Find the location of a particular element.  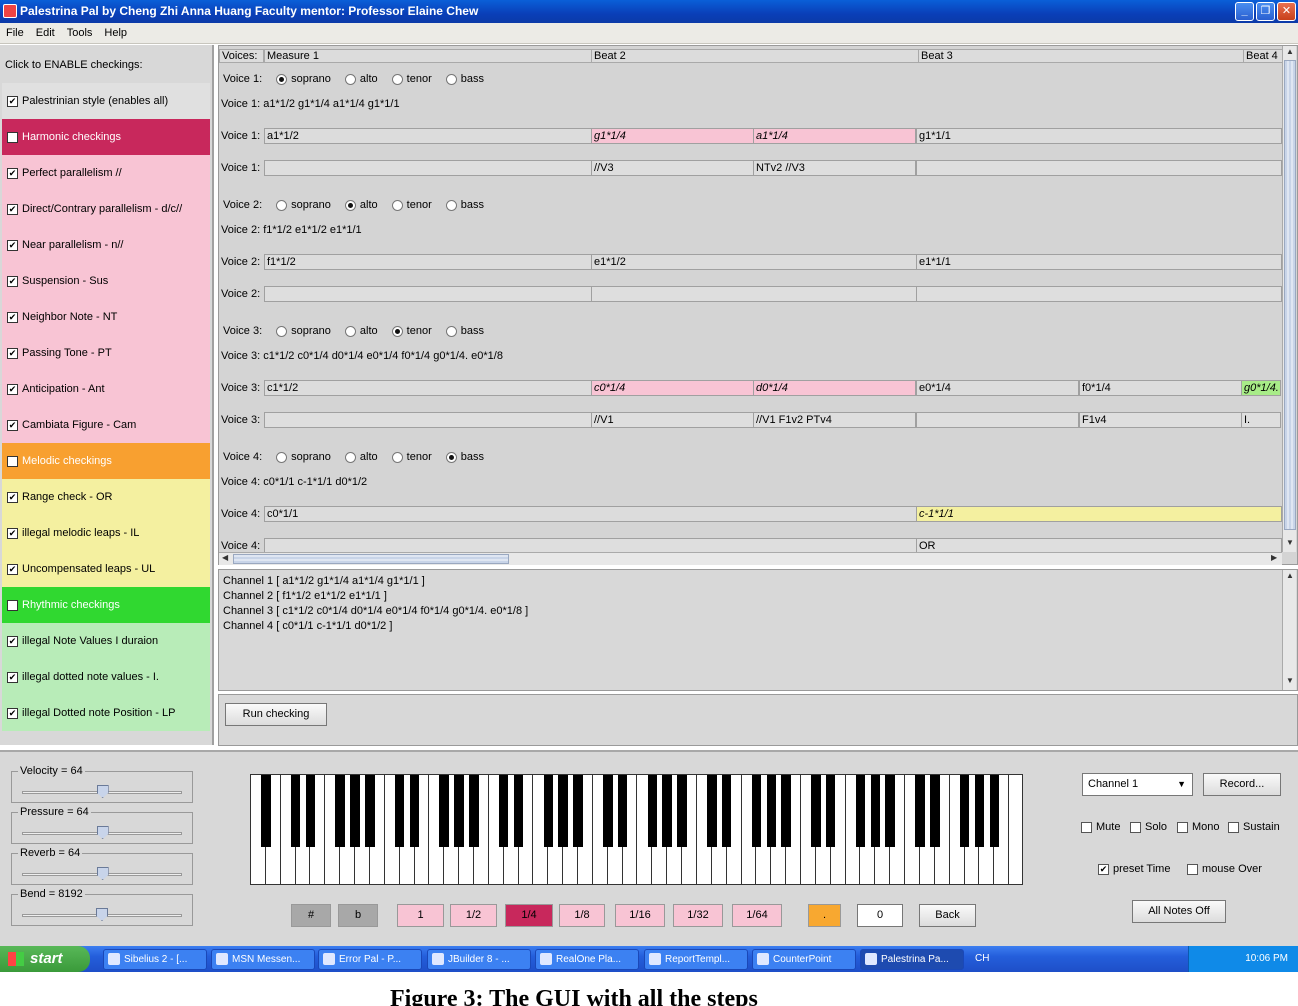

scroll-down-icon: ▼ is located at coordinates (1290, 680).